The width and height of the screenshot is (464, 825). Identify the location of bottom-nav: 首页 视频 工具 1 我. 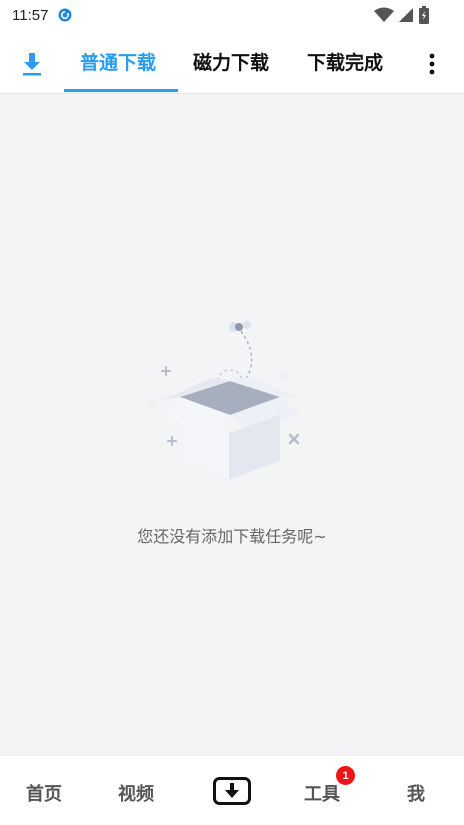
(232, 790).